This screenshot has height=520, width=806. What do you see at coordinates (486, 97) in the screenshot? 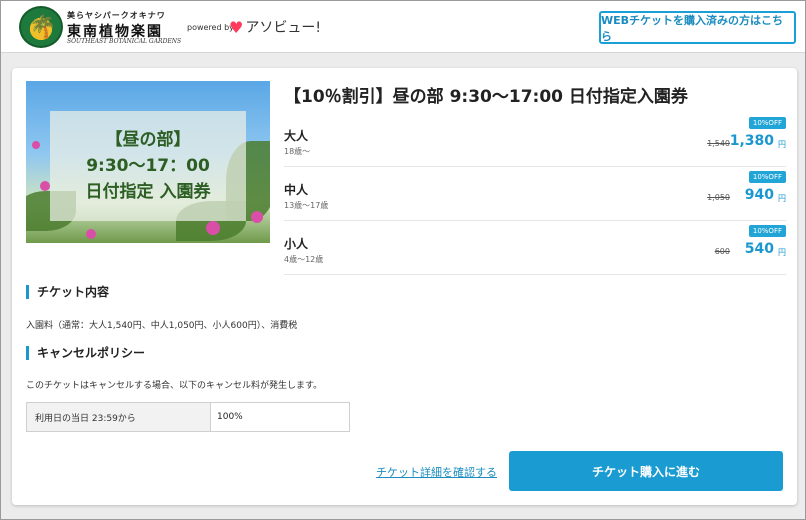
I see `ticket-title: 【10％割引】昼の部 9:30〜17:00 日付指定入園券` at bounding box center [486, 97].